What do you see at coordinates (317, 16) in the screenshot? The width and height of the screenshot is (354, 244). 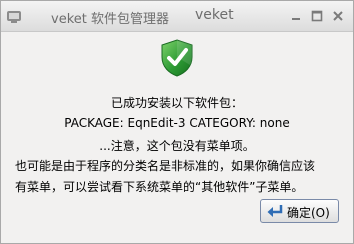 I see `maximize-icon` at bounding box center [317, 16].